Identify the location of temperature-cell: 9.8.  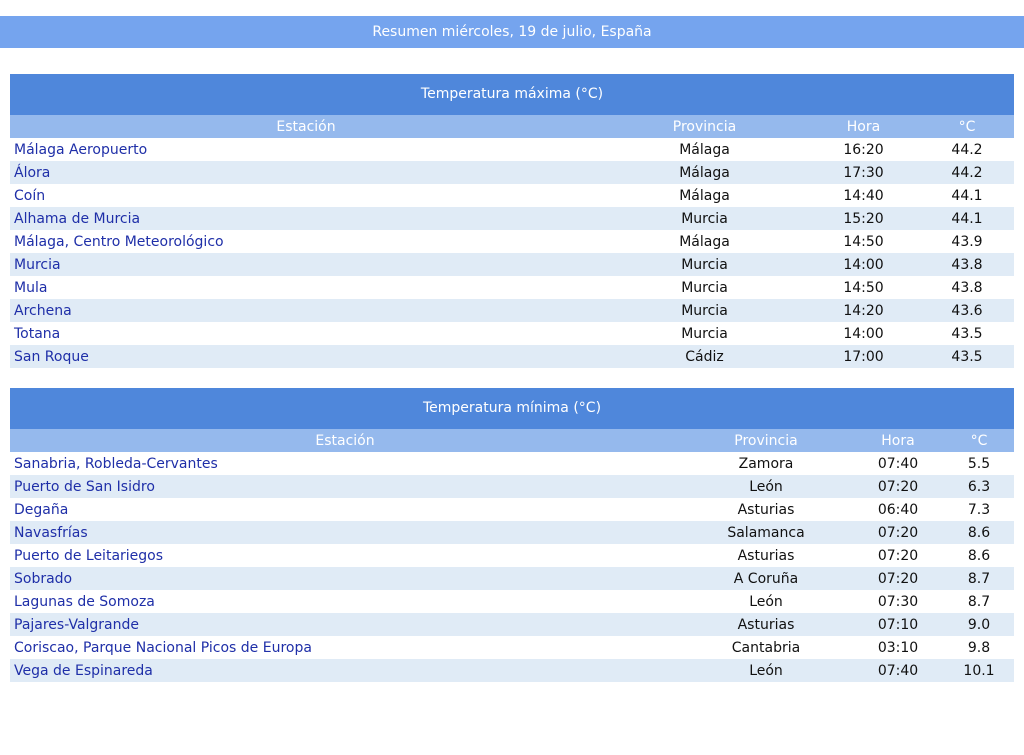
(979, 647).